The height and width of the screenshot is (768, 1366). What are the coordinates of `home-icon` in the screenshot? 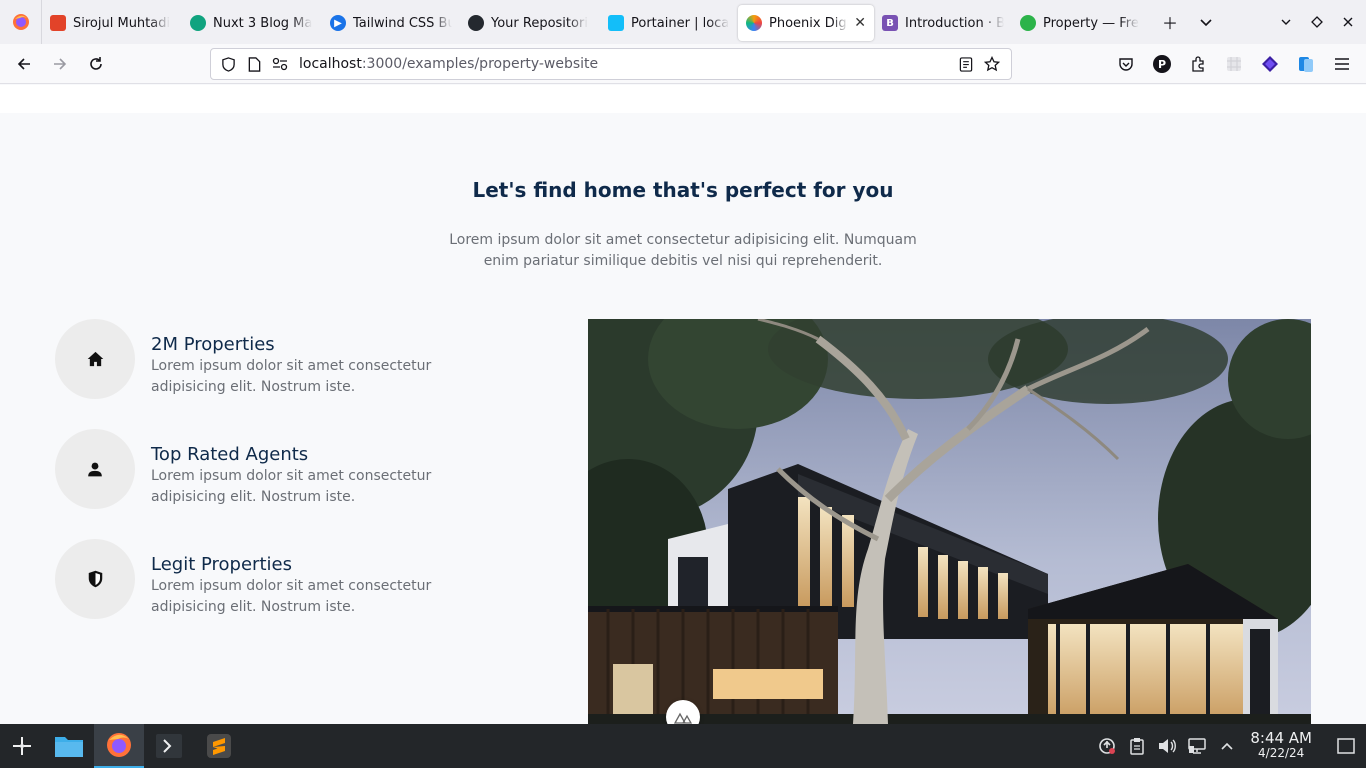 It's located at (95, 359).